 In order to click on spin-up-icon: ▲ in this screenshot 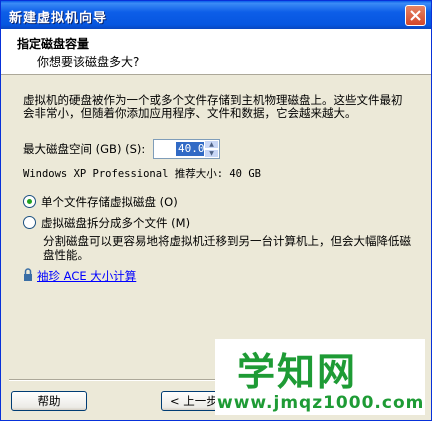, I will do `click(211, 144)`.